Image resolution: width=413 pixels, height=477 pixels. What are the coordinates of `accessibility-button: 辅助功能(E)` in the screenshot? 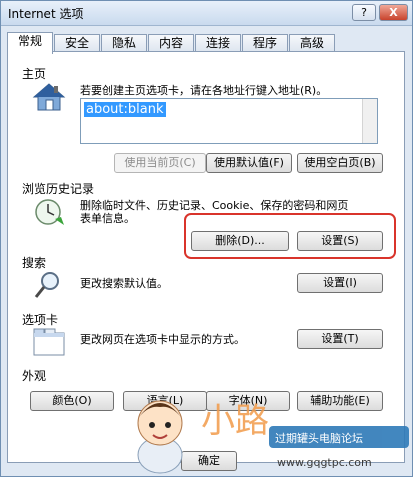 It's located at (340, 401).